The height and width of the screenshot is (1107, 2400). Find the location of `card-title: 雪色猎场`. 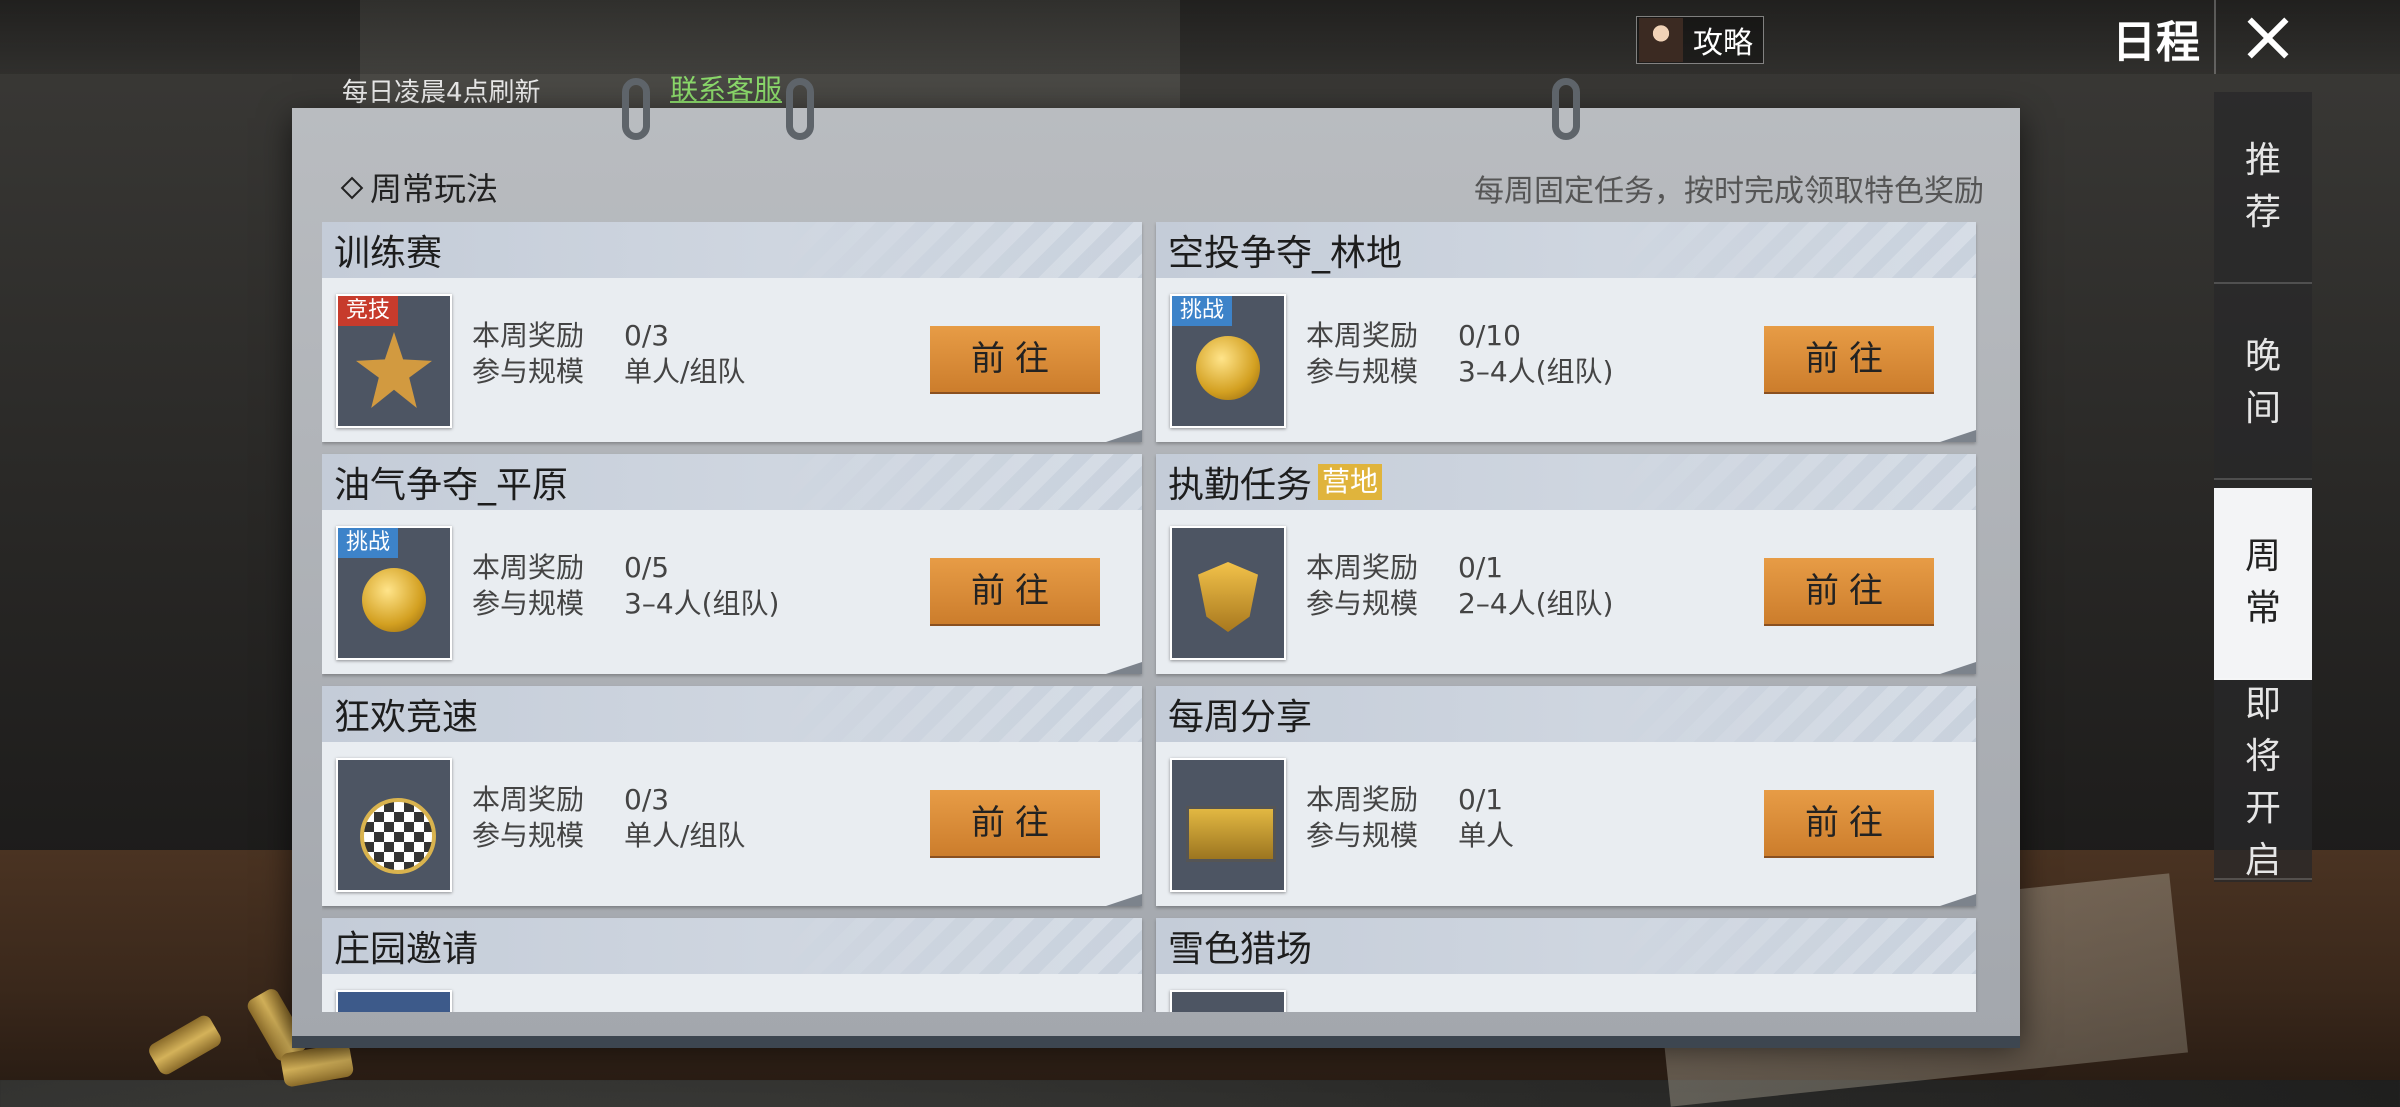

card-title: 雪色猎场 is located at coordinates (1240, 949).